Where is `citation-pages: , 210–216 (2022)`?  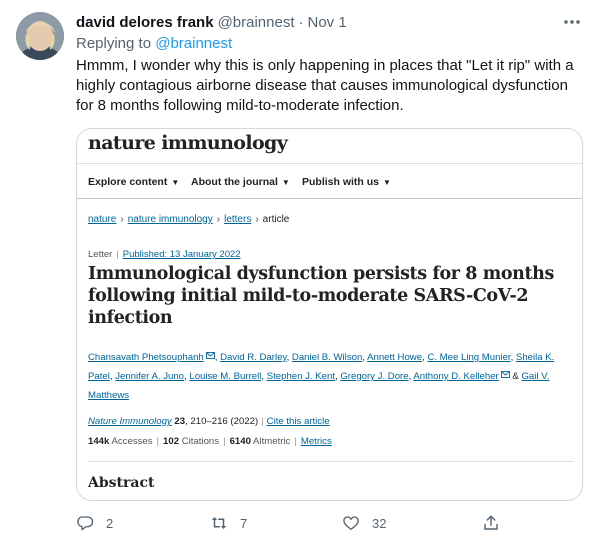 citation-pages: , 210–216 (2022) is located at coordinates (222, 421).